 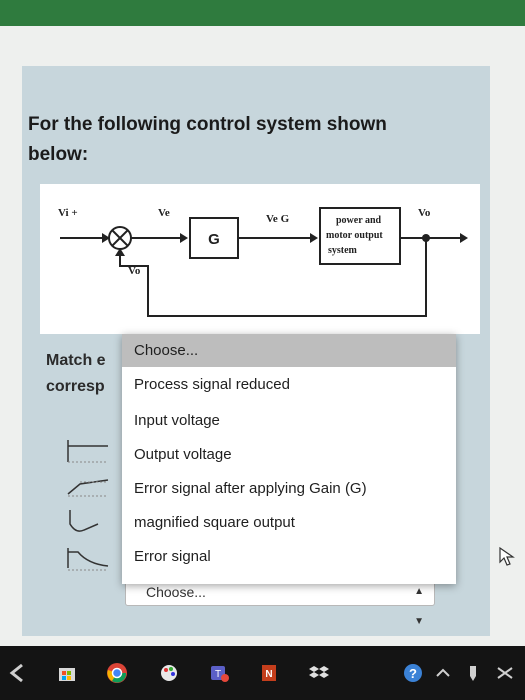 I want to click on dropdown-option-output-voltage: Output voltage, so click(x=289, y=454).